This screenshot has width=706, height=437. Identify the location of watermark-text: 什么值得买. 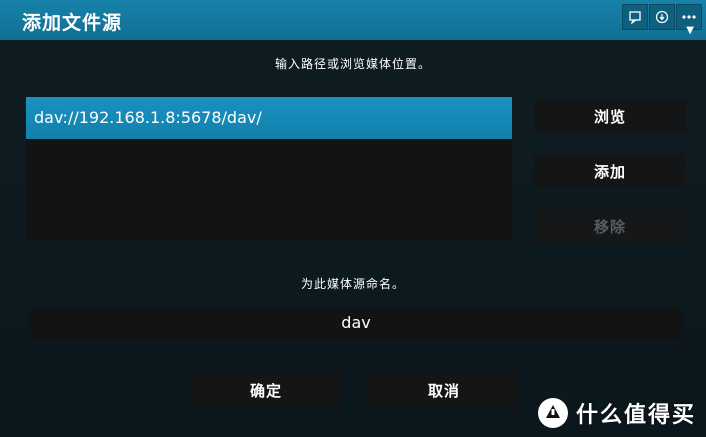
(635, 415).